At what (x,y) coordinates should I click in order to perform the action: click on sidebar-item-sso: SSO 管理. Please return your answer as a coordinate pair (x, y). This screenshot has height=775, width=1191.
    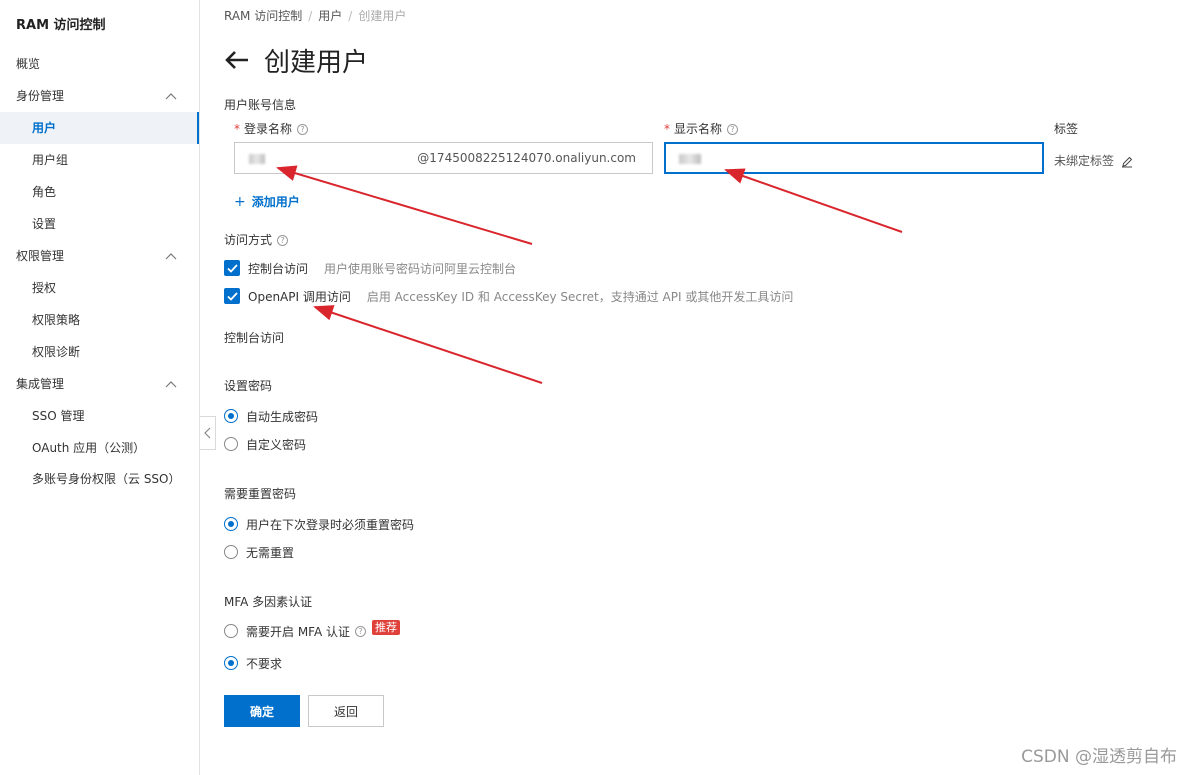
    Looking at the image, I should click on (99, 416).